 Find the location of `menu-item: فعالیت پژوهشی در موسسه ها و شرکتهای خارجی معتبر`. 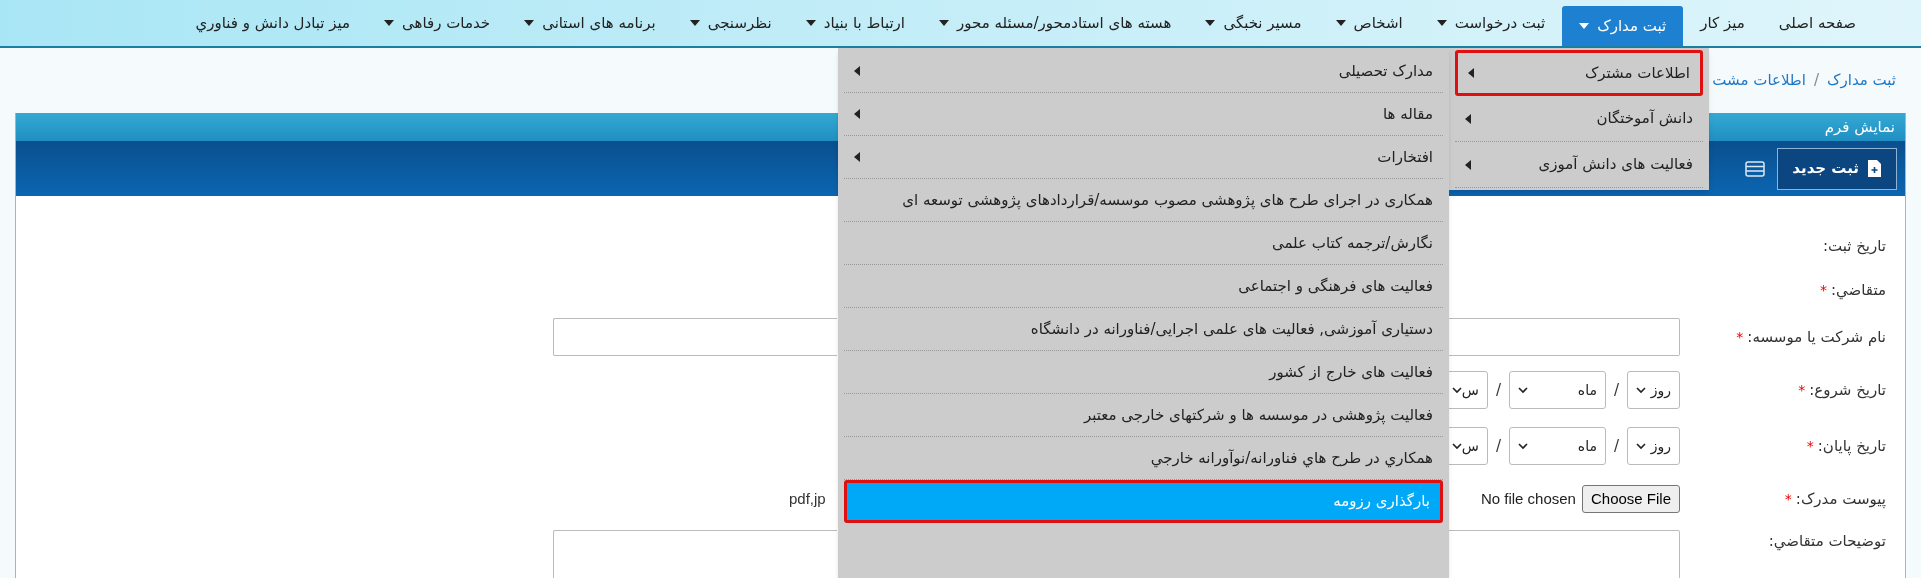

menu-item: فعالیت پژوهشی در موسسه ها و شرکتهای خارجی معتبر is located at coordinates (1143, 415).